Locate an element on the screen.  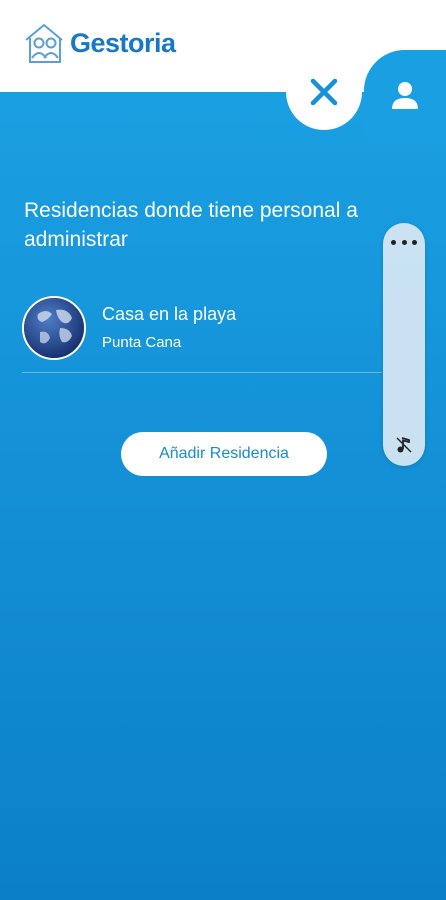
close-icon is located at coordinates (324, 92).